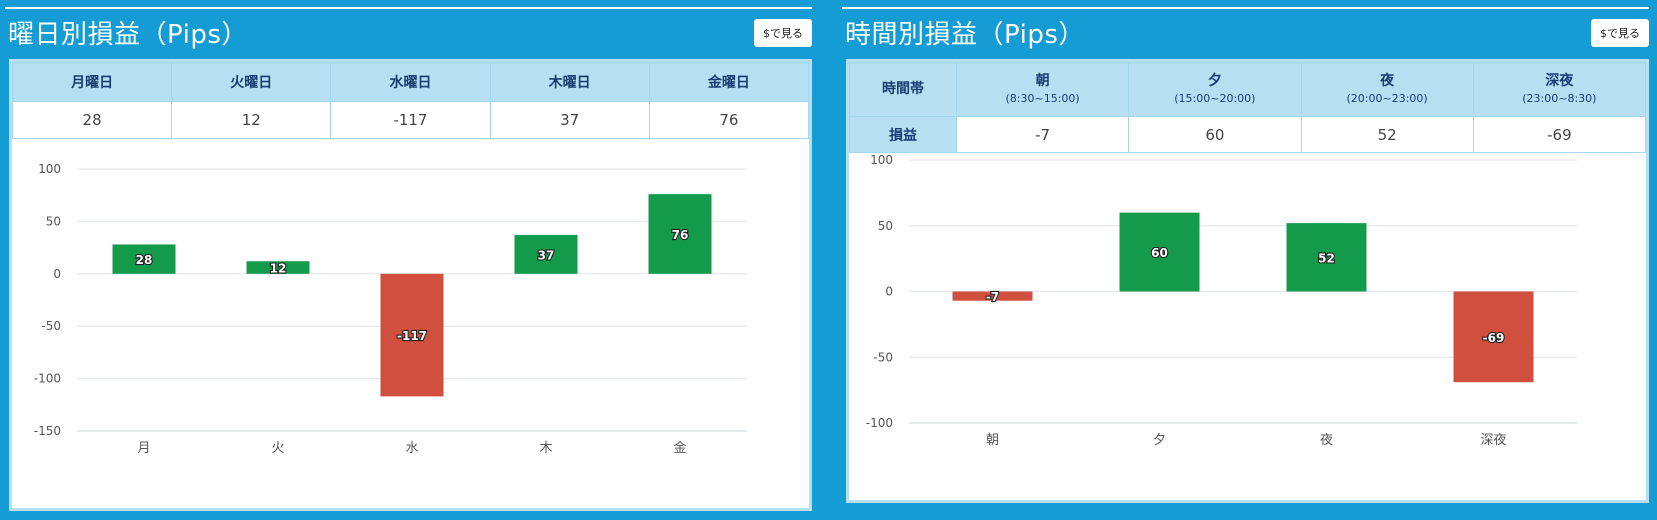  Describe the element at coordinates (569, 82) in the screenshot. I see `header-thursday: 木曜日` at that location.